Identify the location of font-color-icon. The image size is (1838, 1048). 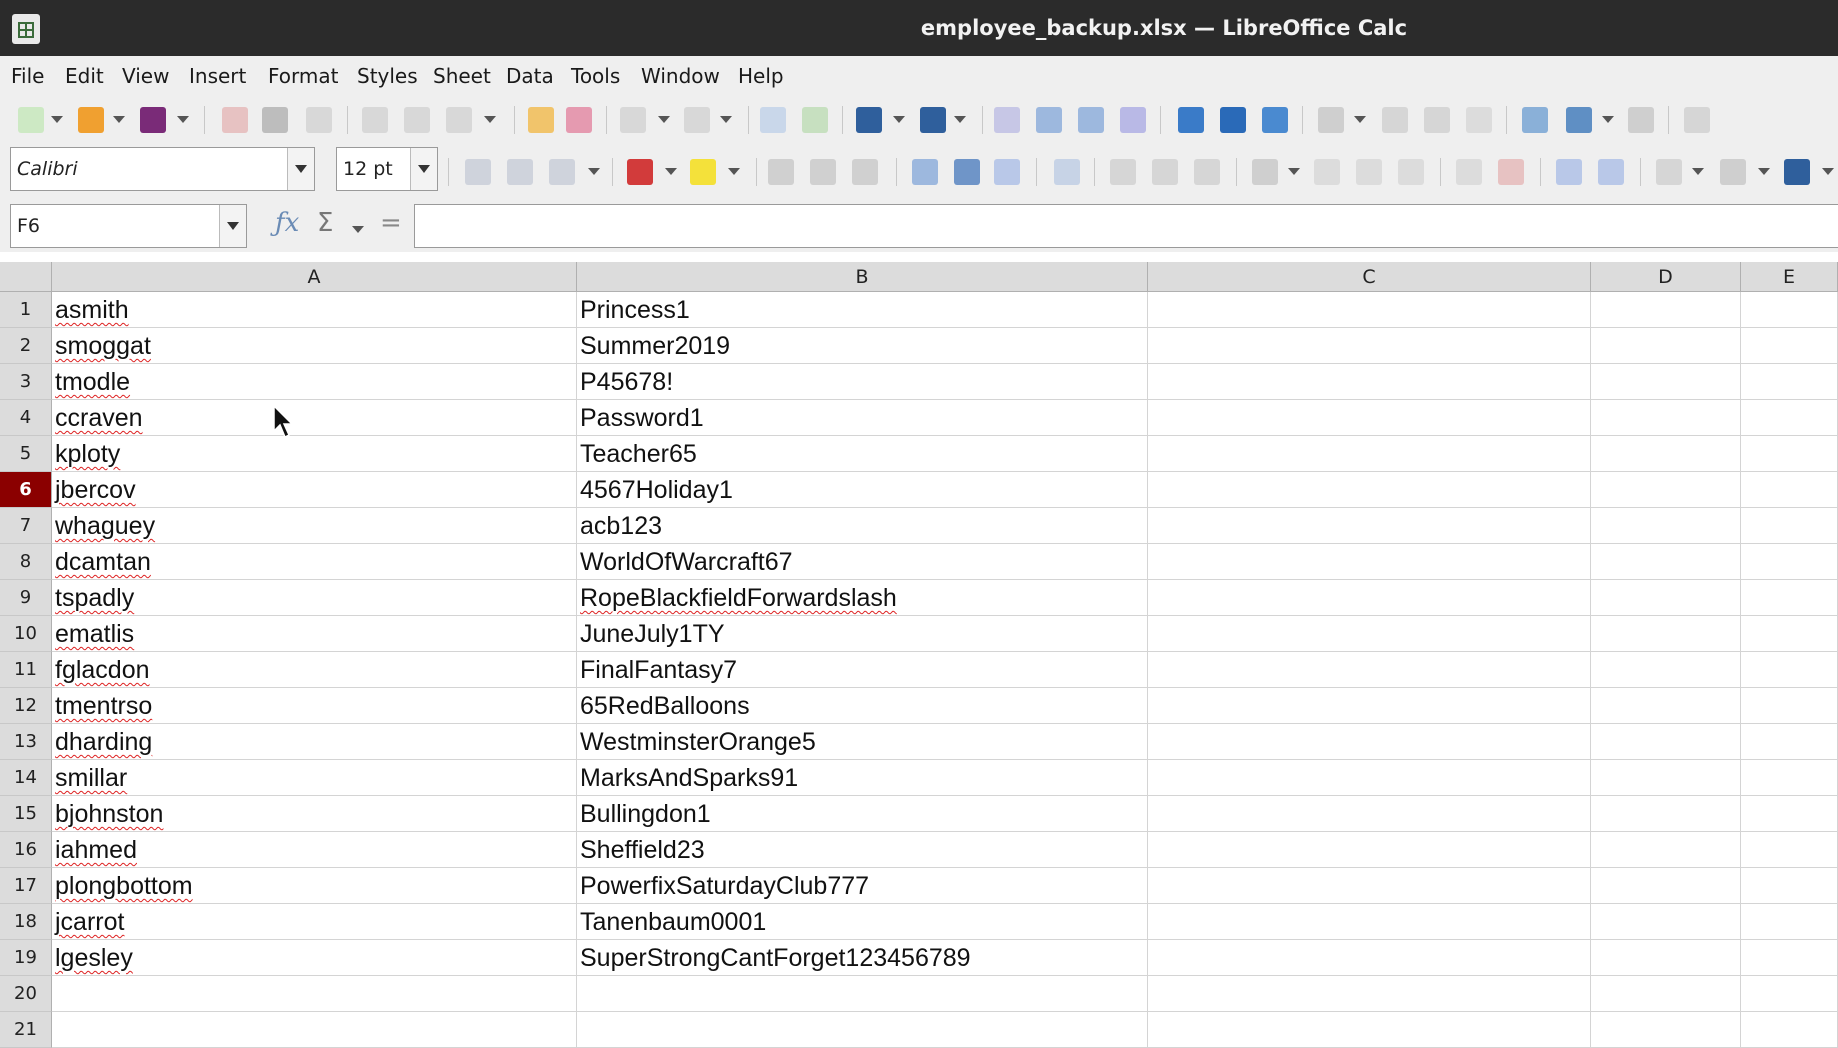
(640, 172).